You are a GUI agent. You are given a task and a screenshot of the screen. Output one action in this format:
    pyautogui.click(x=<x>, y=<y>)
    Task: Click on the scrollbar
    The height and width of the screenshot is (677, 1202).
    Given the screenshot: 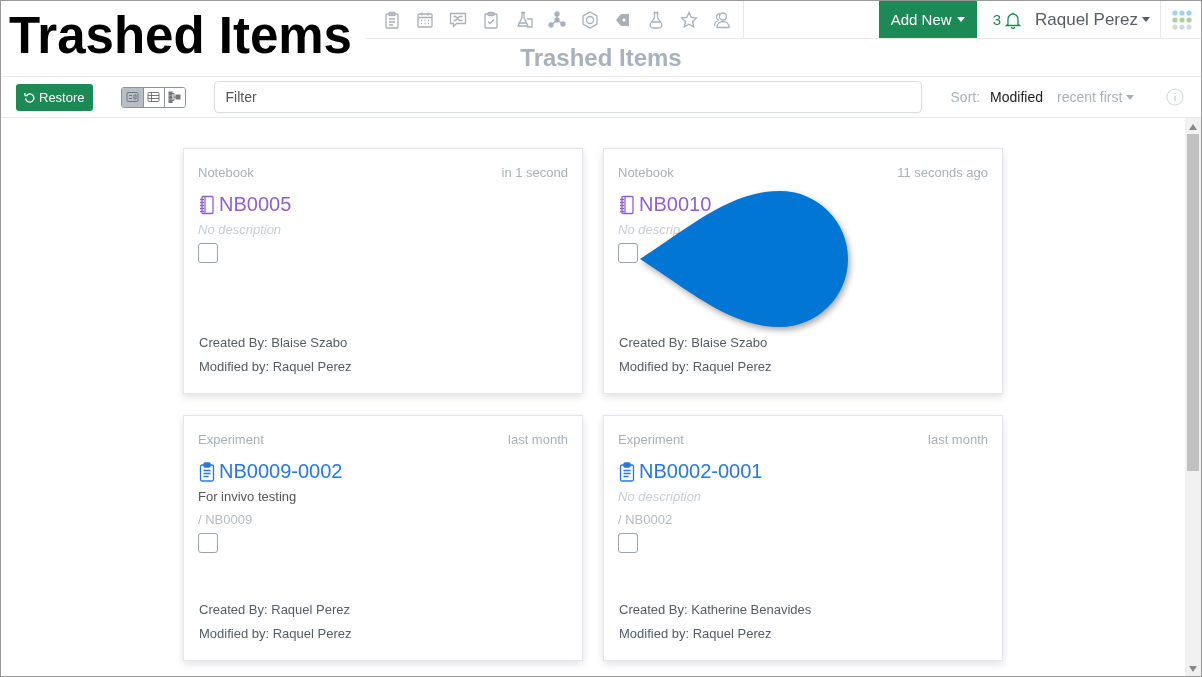 What is the action you would take?
    pyautogui.click(x=1193, y=397)
    